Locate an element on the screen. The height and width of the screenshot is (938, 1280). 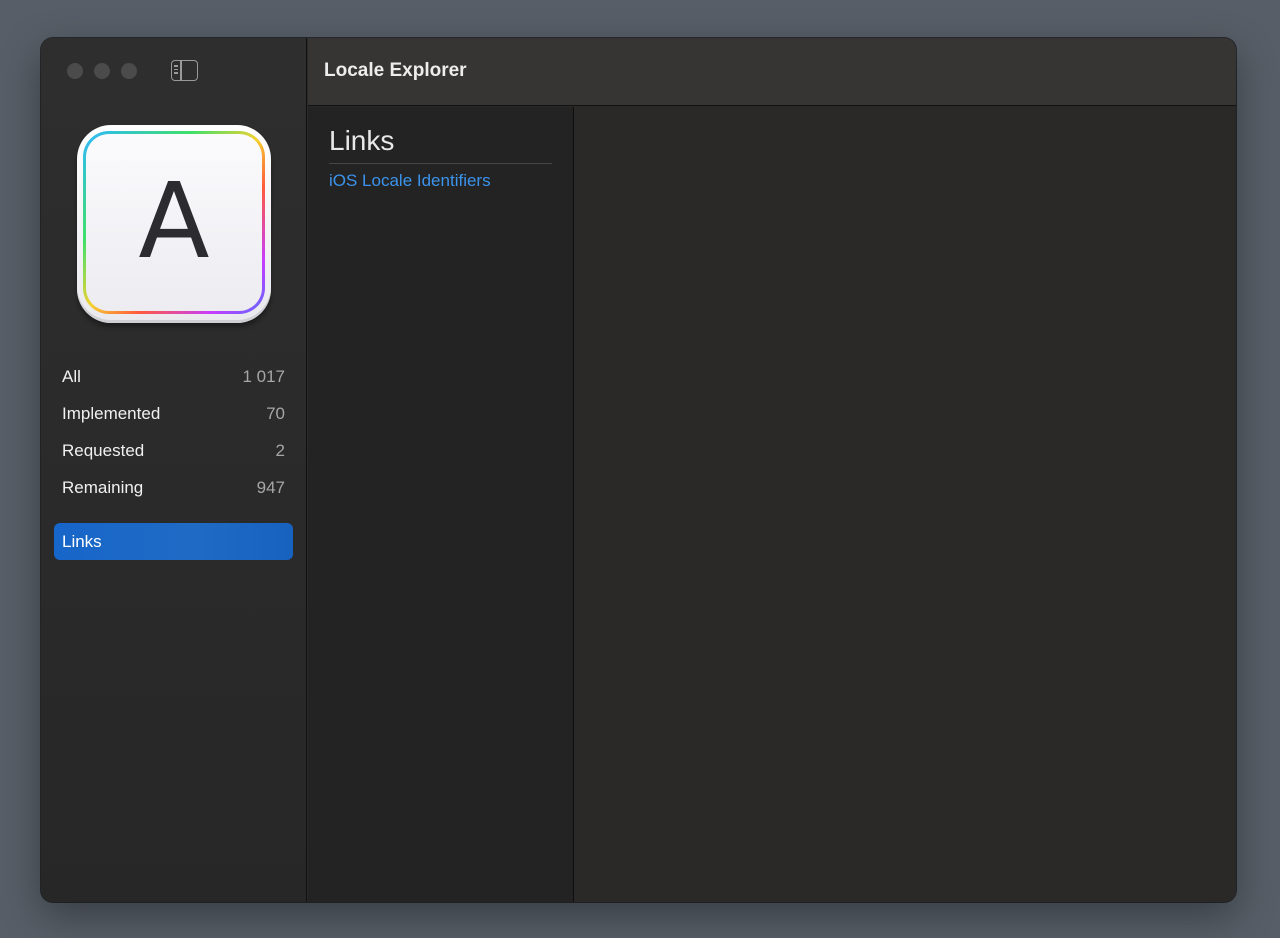
app-icon: A is located at coordinates (174, 224).